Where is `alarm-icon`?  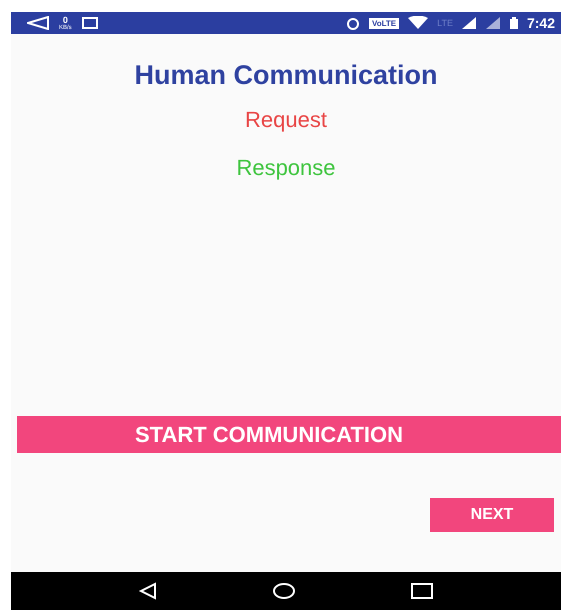 alarm-icon is located at coordinates (352, 23).